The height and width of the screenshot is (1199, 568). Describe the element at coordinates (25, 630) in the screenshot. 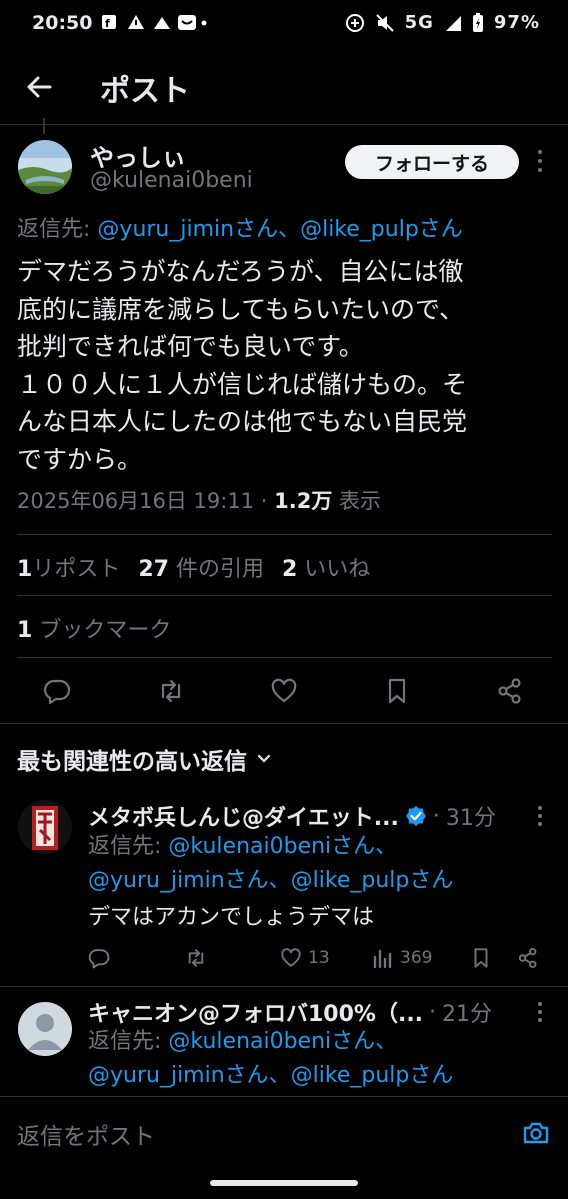

I see `bookmarks-count: 1` at that location.